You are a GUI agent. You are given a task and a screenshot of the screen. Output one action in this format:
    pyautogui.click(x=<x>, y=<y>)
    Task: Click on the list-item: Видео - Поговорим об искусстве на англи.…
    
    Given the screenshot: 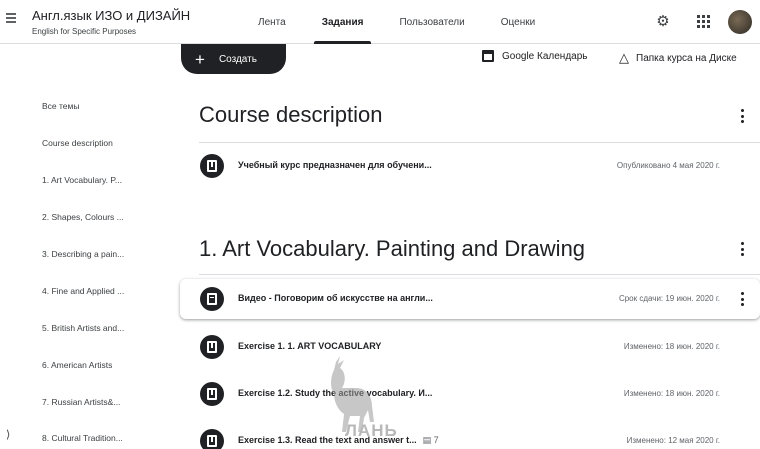 What is the action you would take?
    pyautogui.click(x=470, y=299)
    